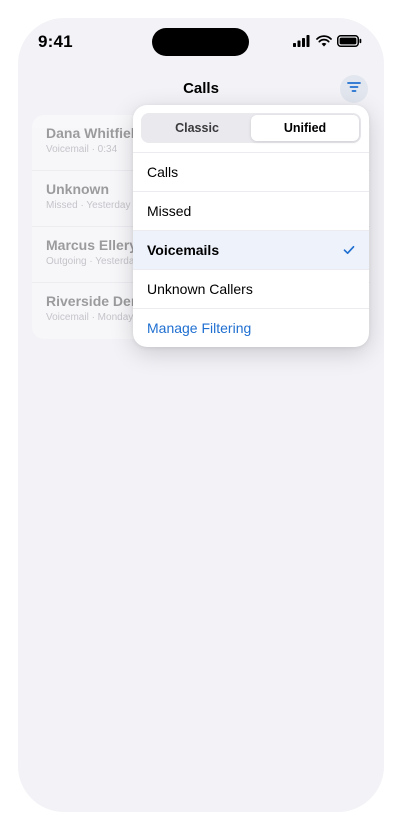  I want to click on page-title: Calls, so click(201, 88).